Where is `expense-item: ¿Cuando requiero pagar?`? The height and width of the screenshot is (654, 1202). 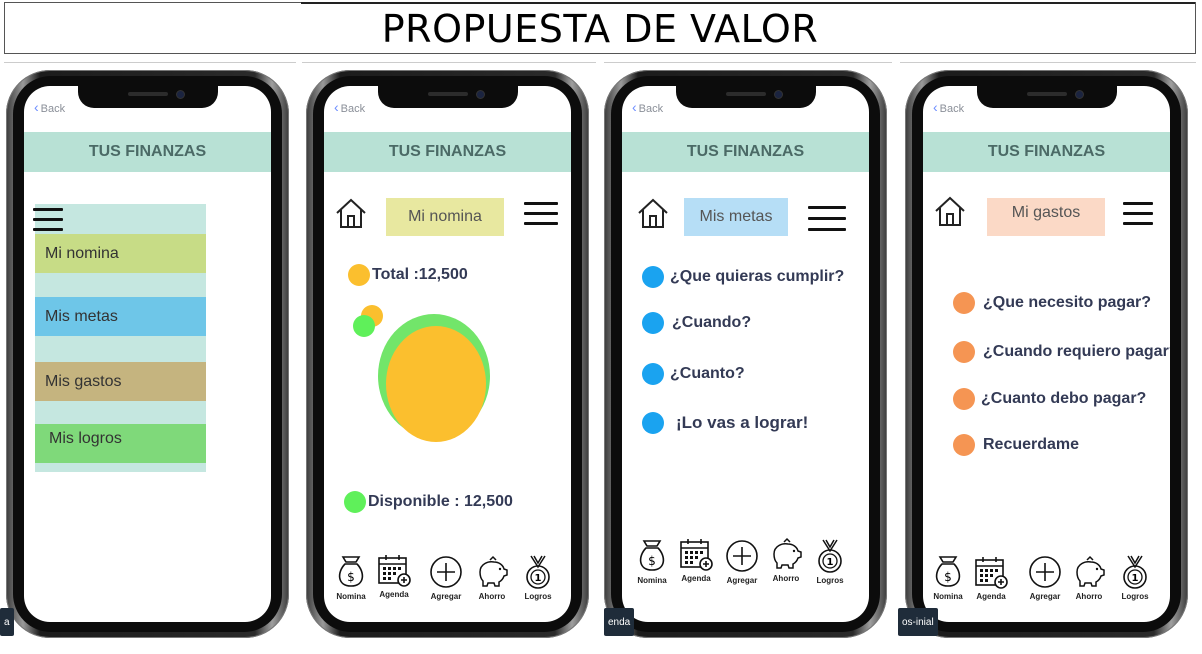 expense-item: ¿Cuando requiero pagar? is located at coordinates (1061, 352).